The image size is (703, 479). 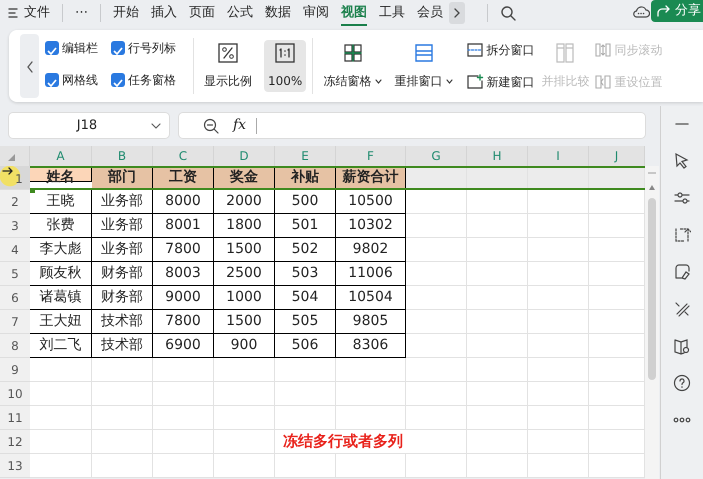 What do you see at coordinates (15, 322) in the screenshot?
I see `row-header: 7` at bounding box center [15, 322].